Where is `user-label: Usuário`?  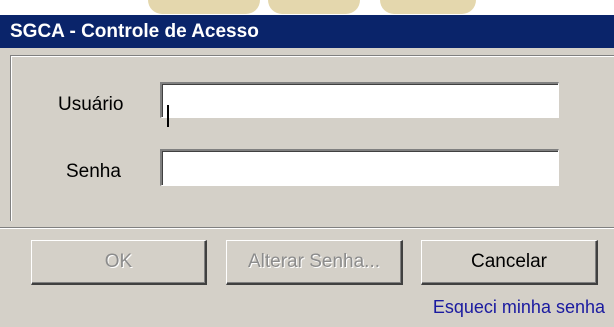 user-label: Usuário is located at coordinates (91, 104).